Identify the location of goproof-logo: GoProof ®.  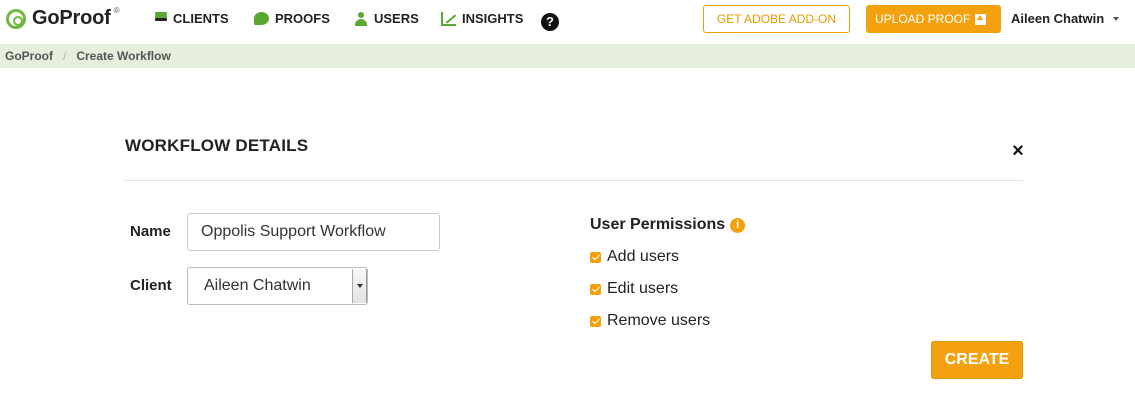
(63, 18).